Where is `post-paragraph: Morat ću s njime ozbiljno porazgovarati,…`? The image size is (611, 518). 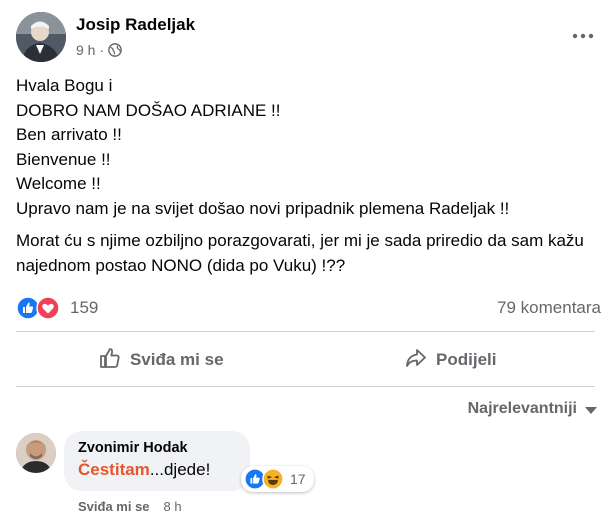 post-paragraph: Morat ću s njime ozbiljno porazgovarati,… is located at coordinates (300, 253).